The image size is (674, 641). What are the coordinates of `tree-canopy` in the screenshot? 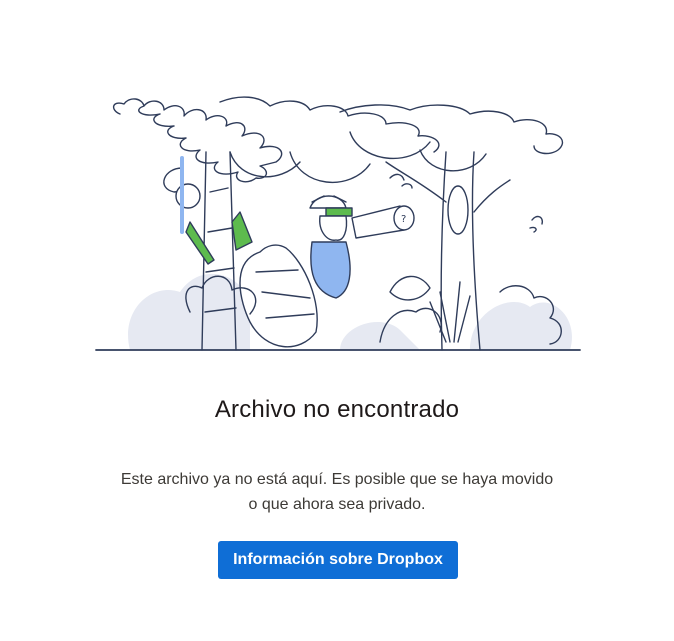 It's located at (198, 140).